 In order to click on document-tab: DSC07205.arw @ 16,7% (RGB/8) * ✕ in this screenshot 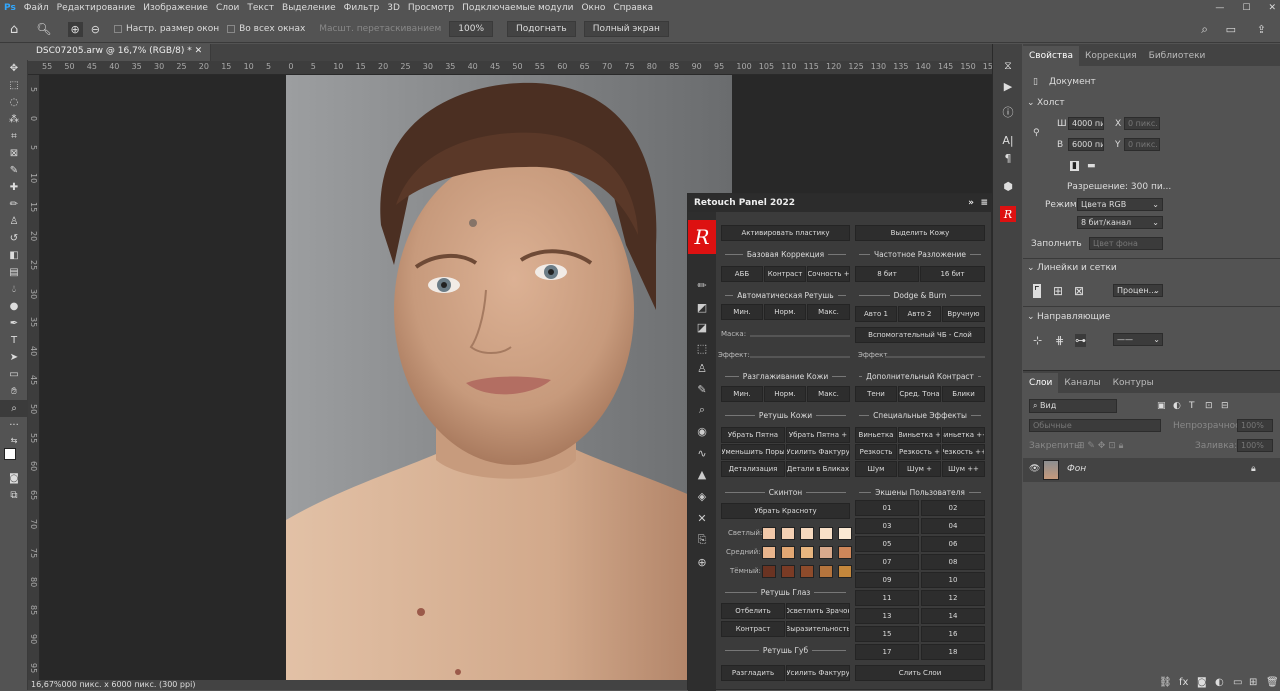, I will do `click(120, 52)`.